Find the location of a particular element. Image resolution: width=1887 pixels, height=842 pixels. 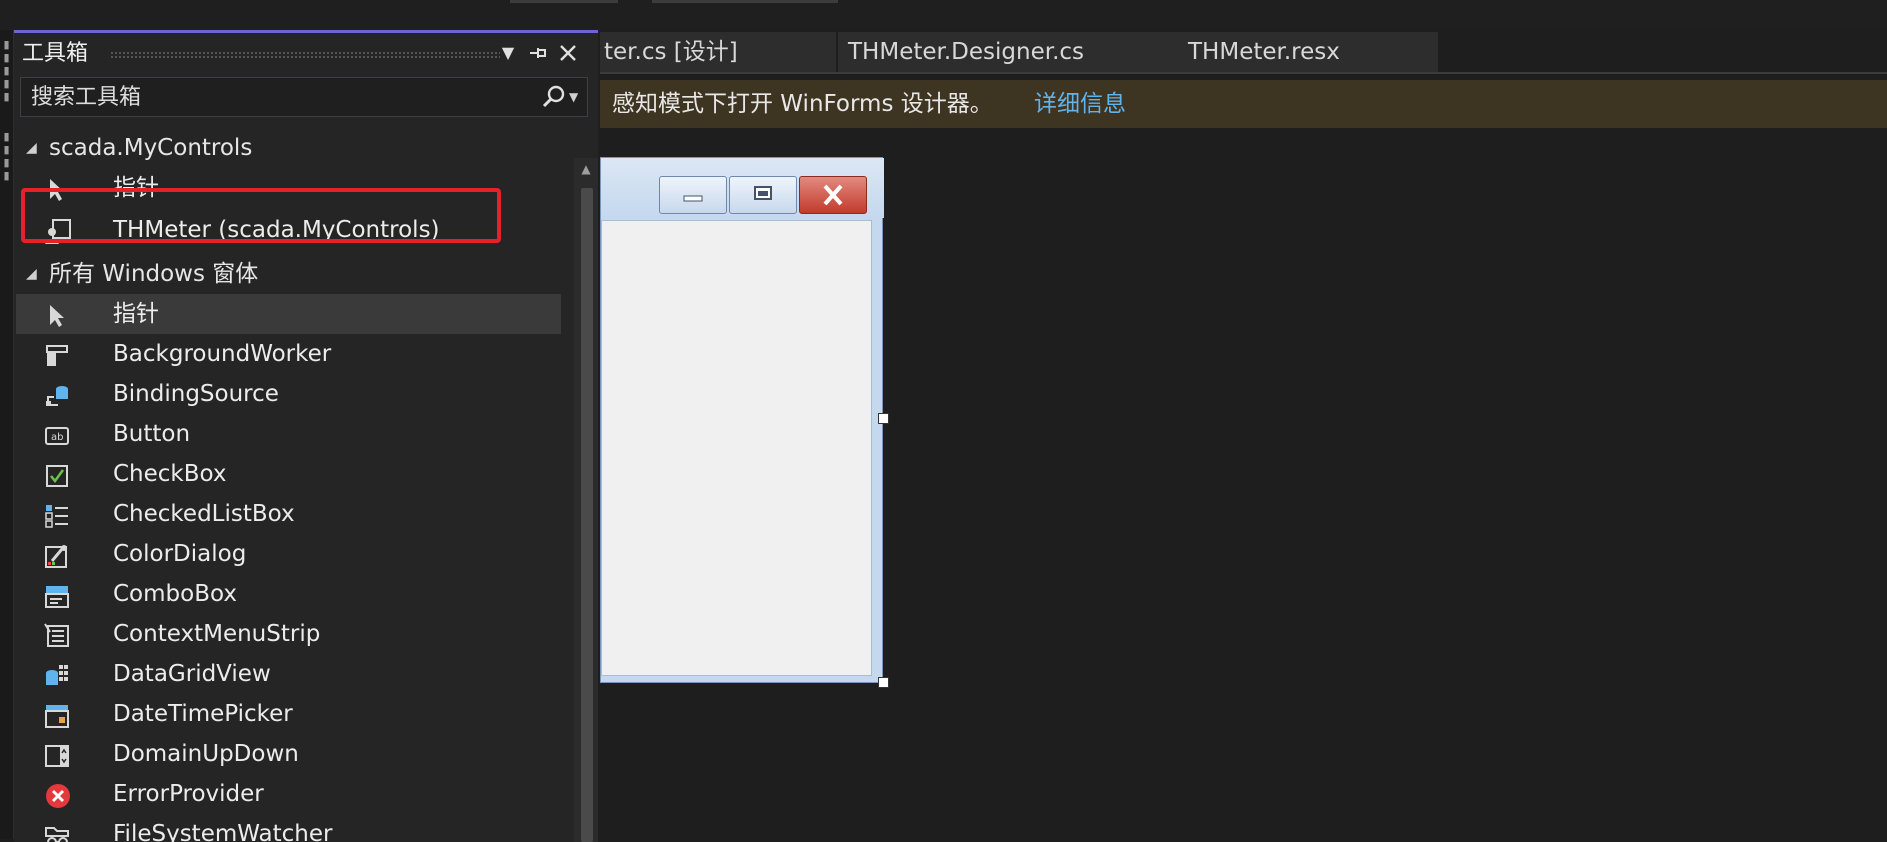

toolbox-item-domainupdown: DomainUpDown is located at coordinates (288, 754).